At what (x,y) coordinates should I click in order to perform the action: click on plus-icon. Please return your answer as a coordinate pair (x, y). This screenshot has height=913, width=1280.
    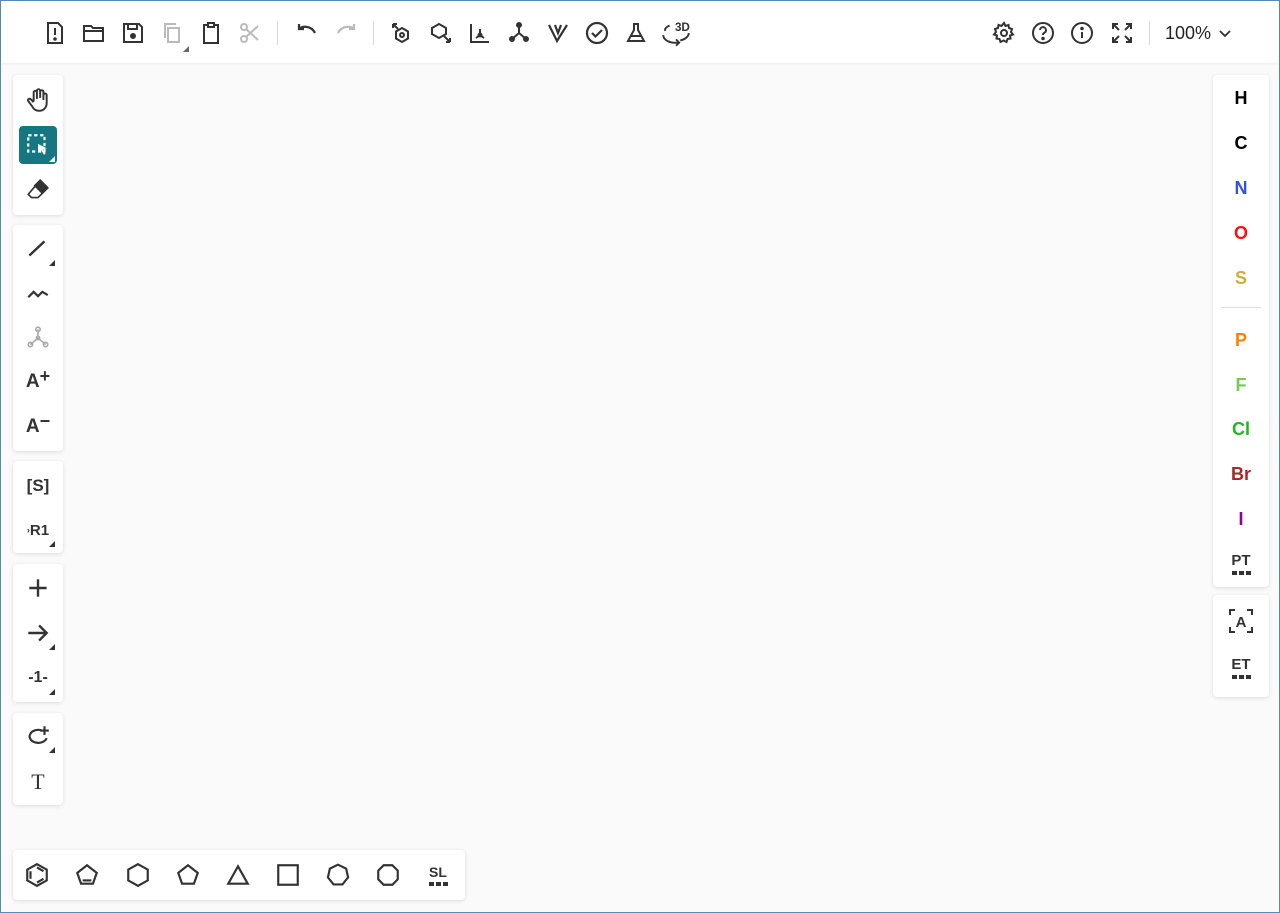
    Looking at the image, I should click on (38, 588).